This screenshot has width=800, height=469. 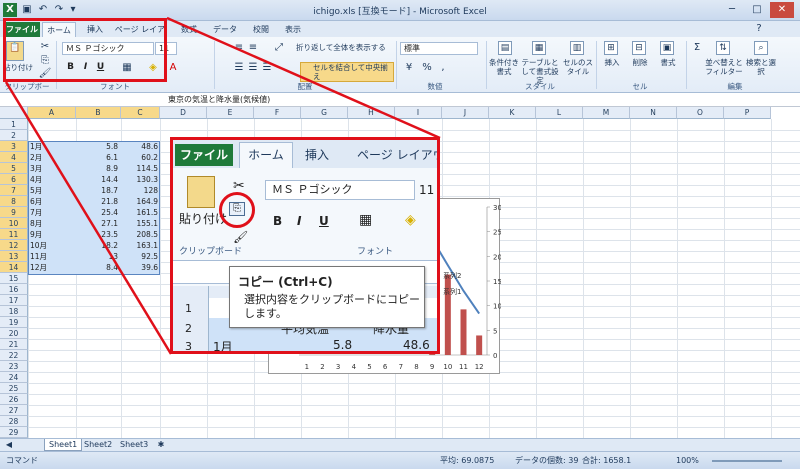 What do you see at coordinates (97, 179) in the screenshot?
I see `cell-temperature: 14.4` at bounding box center [97, 179].